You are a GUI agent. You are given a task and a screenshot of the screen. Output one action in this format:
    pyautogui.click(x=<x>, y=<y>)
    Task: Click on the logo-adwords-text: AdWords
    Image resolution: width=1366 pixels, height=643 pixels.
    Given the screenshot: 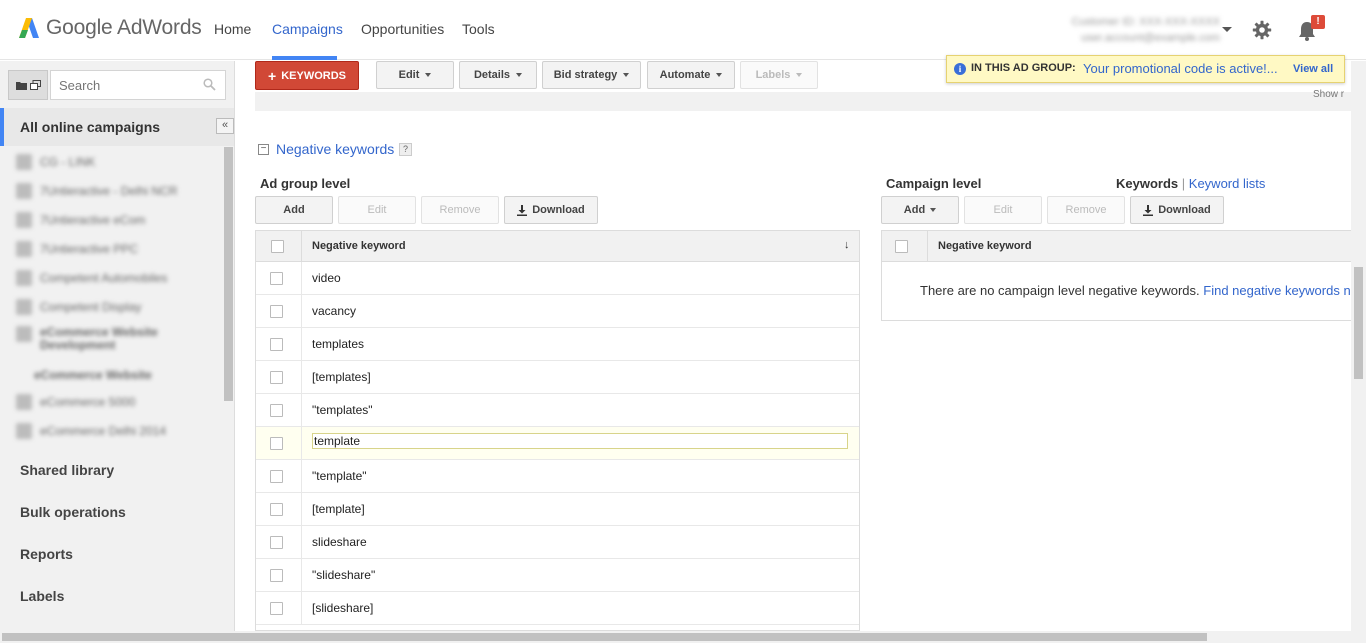 What is the action you would take?
    pyautogui.click(x=159, y=27)
    